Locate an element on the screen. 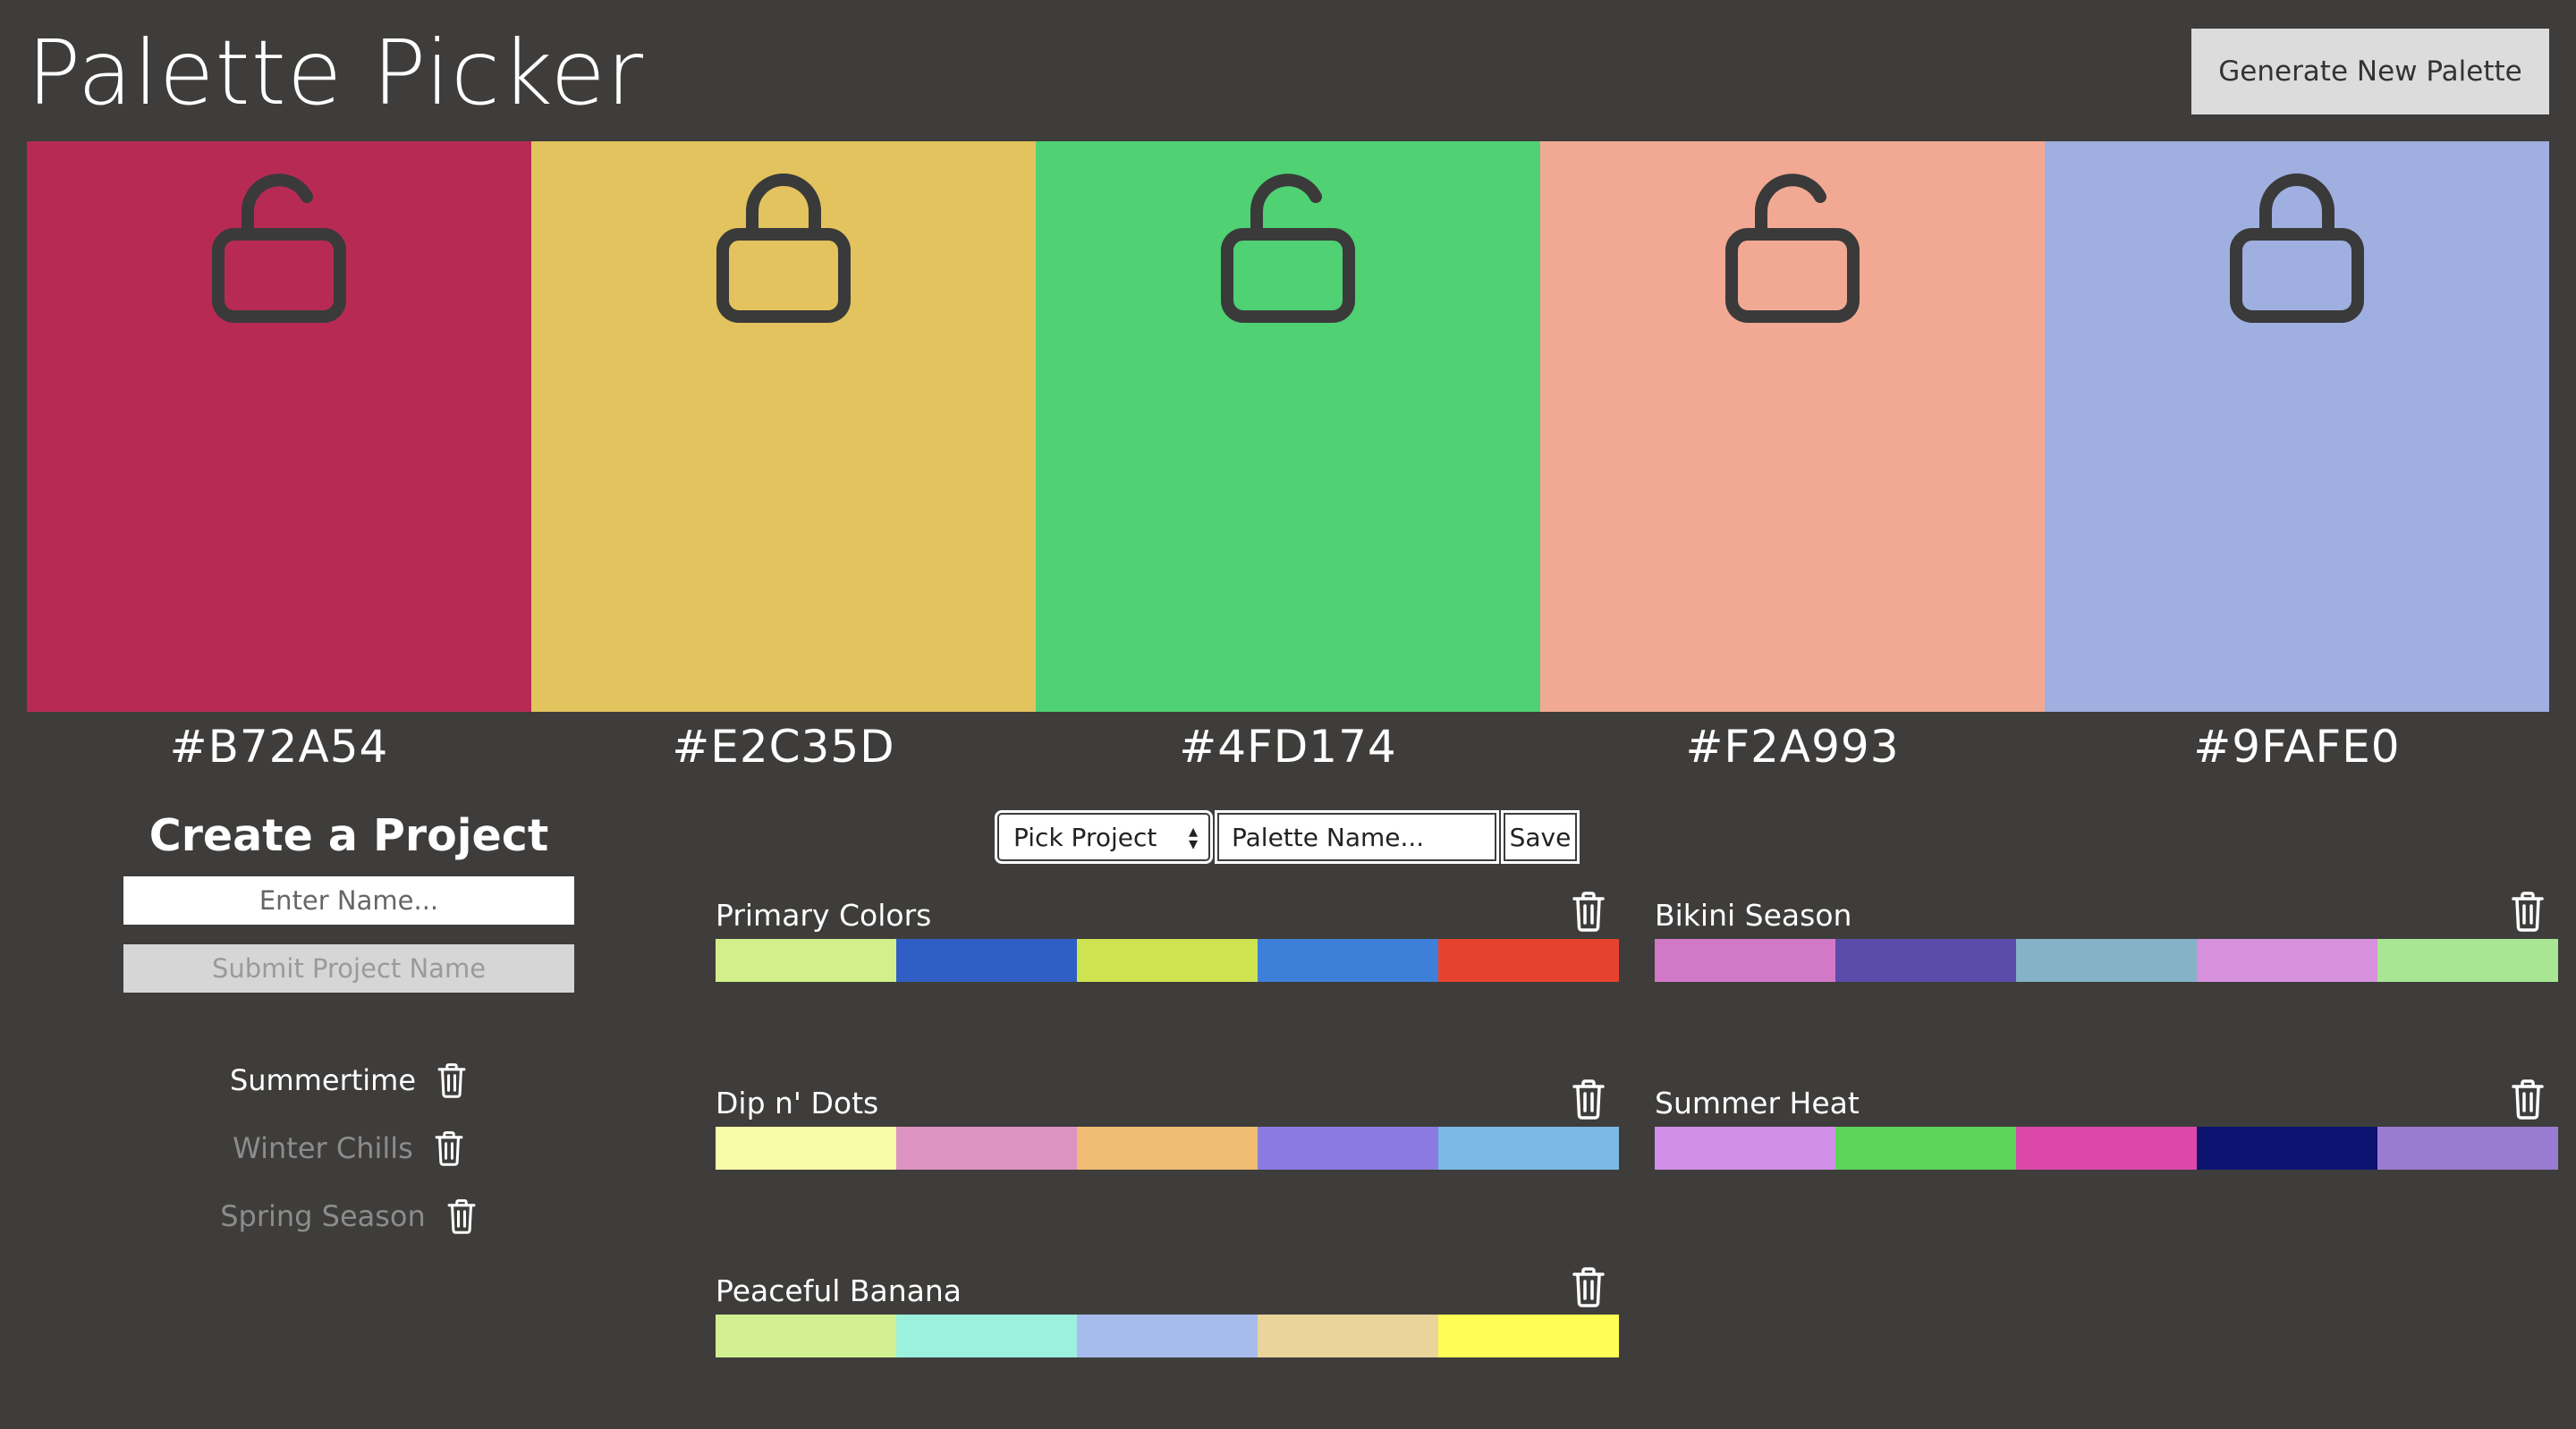 This screenshot has height=1429, width=2576. saved-palette-header: Primary Colors is located at coordinates (1167, 910).